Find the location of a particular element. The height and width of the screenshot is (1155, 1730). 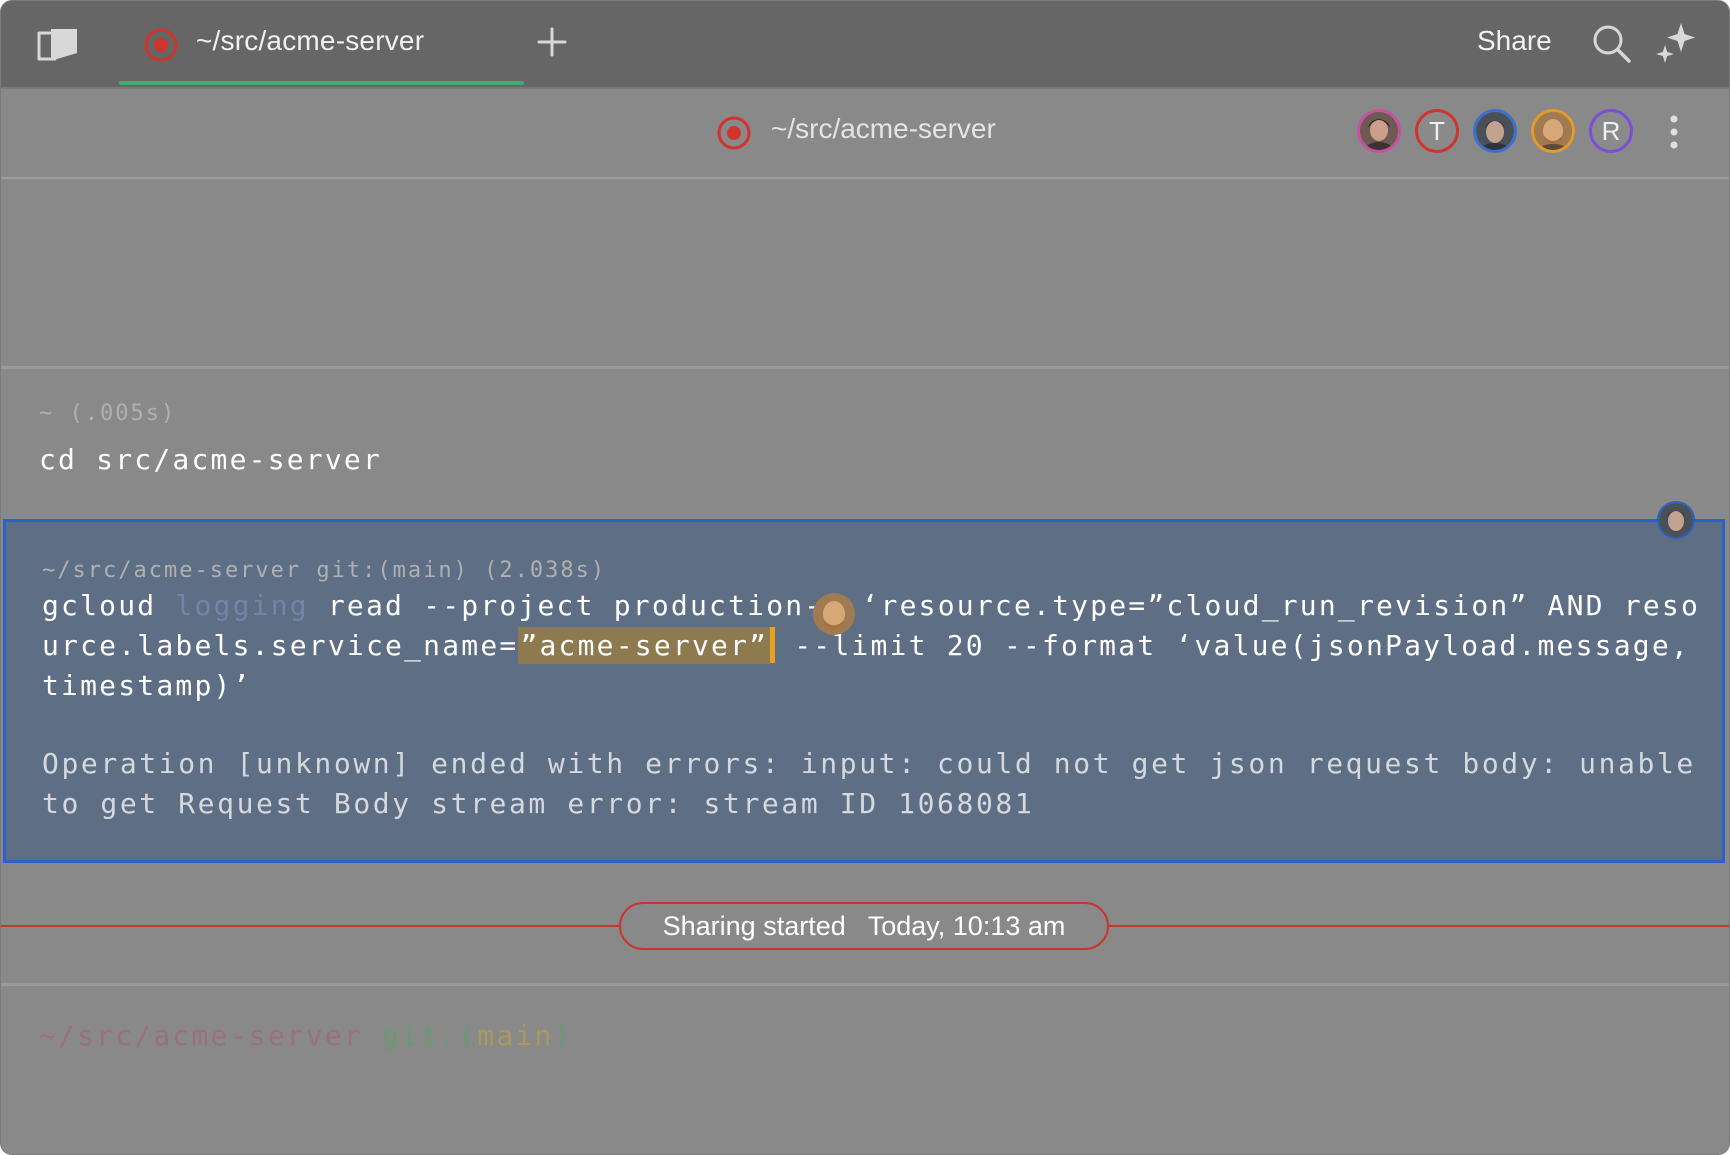

command-text: read --project production- is located at coordinates (566, 605).